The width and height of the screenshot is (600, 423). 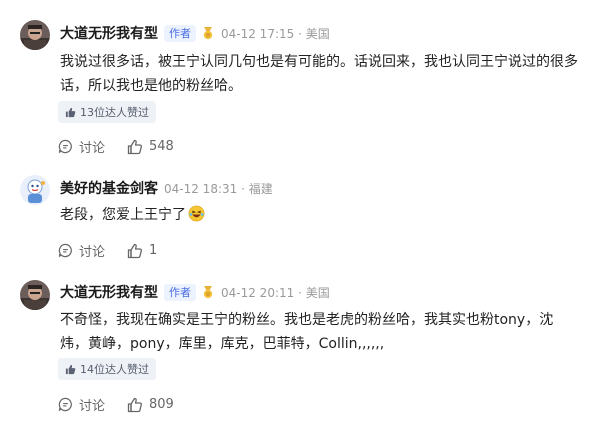 I want to click on comment-text: 老段，您爱上王宁了, so click(x=320, y=216).